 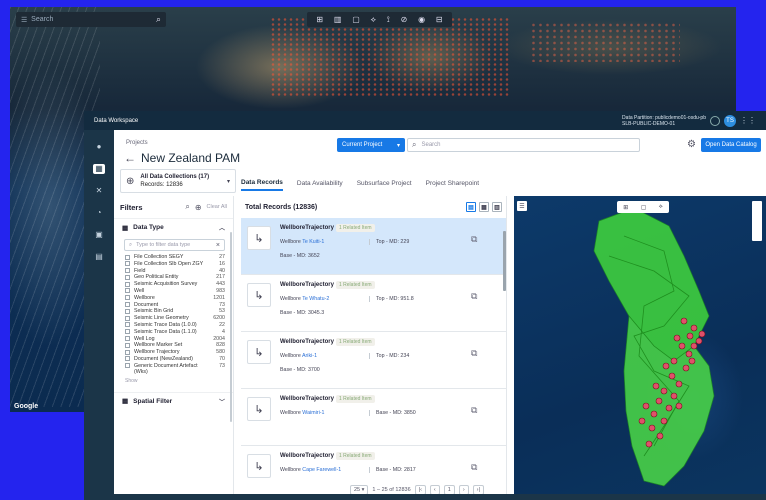 What do you see at coordinates (91, 19) in the screenshot?
I see `background-search-bar: ☰ Search ⌕` at bounding box center [91, 19].